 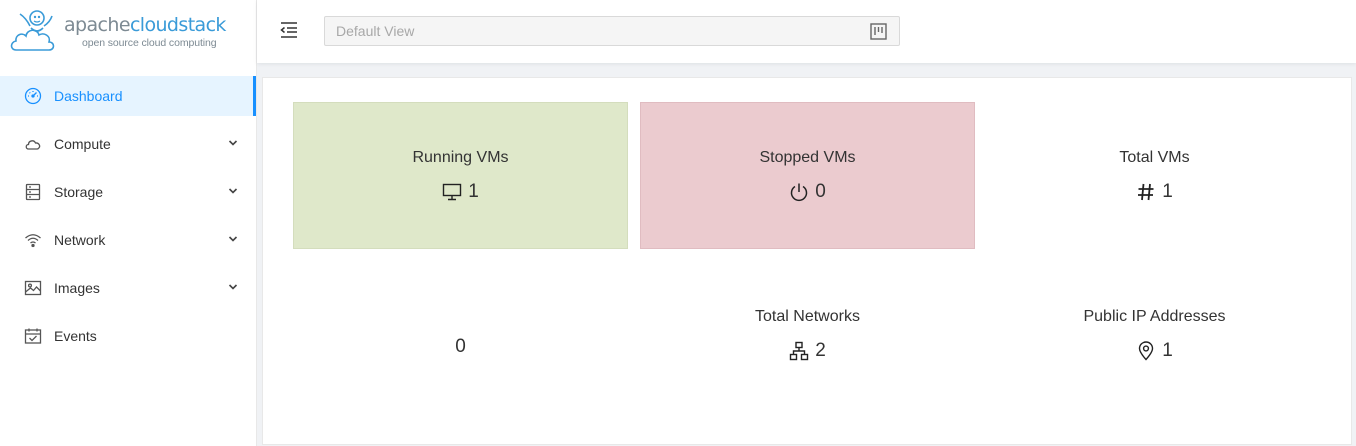 What do you see at coordinates (452, 191) in the screenshot?
I see `desktop-icon` at bounding box center [452, 191].